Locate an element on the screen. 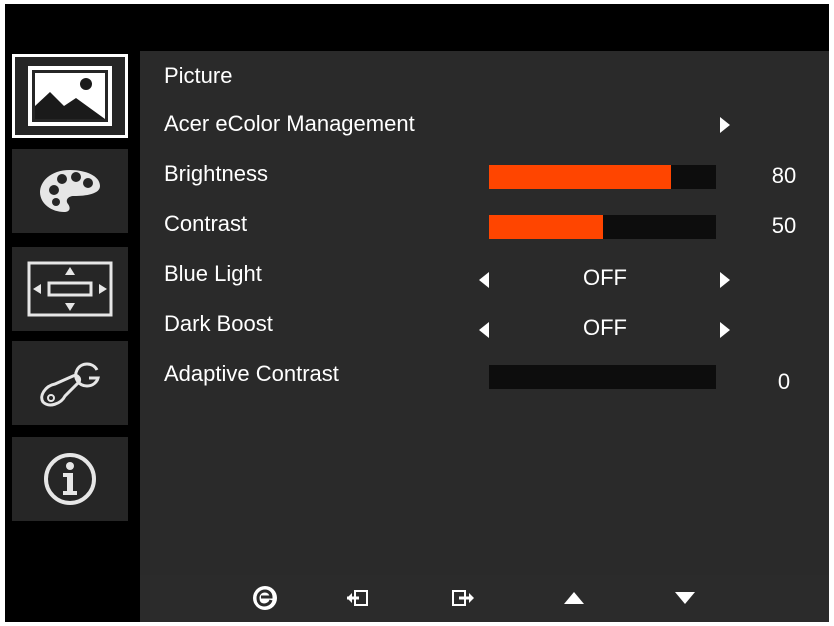  menu-item-blue-light: Blue Light OFF is located at coordinates (484, 275).